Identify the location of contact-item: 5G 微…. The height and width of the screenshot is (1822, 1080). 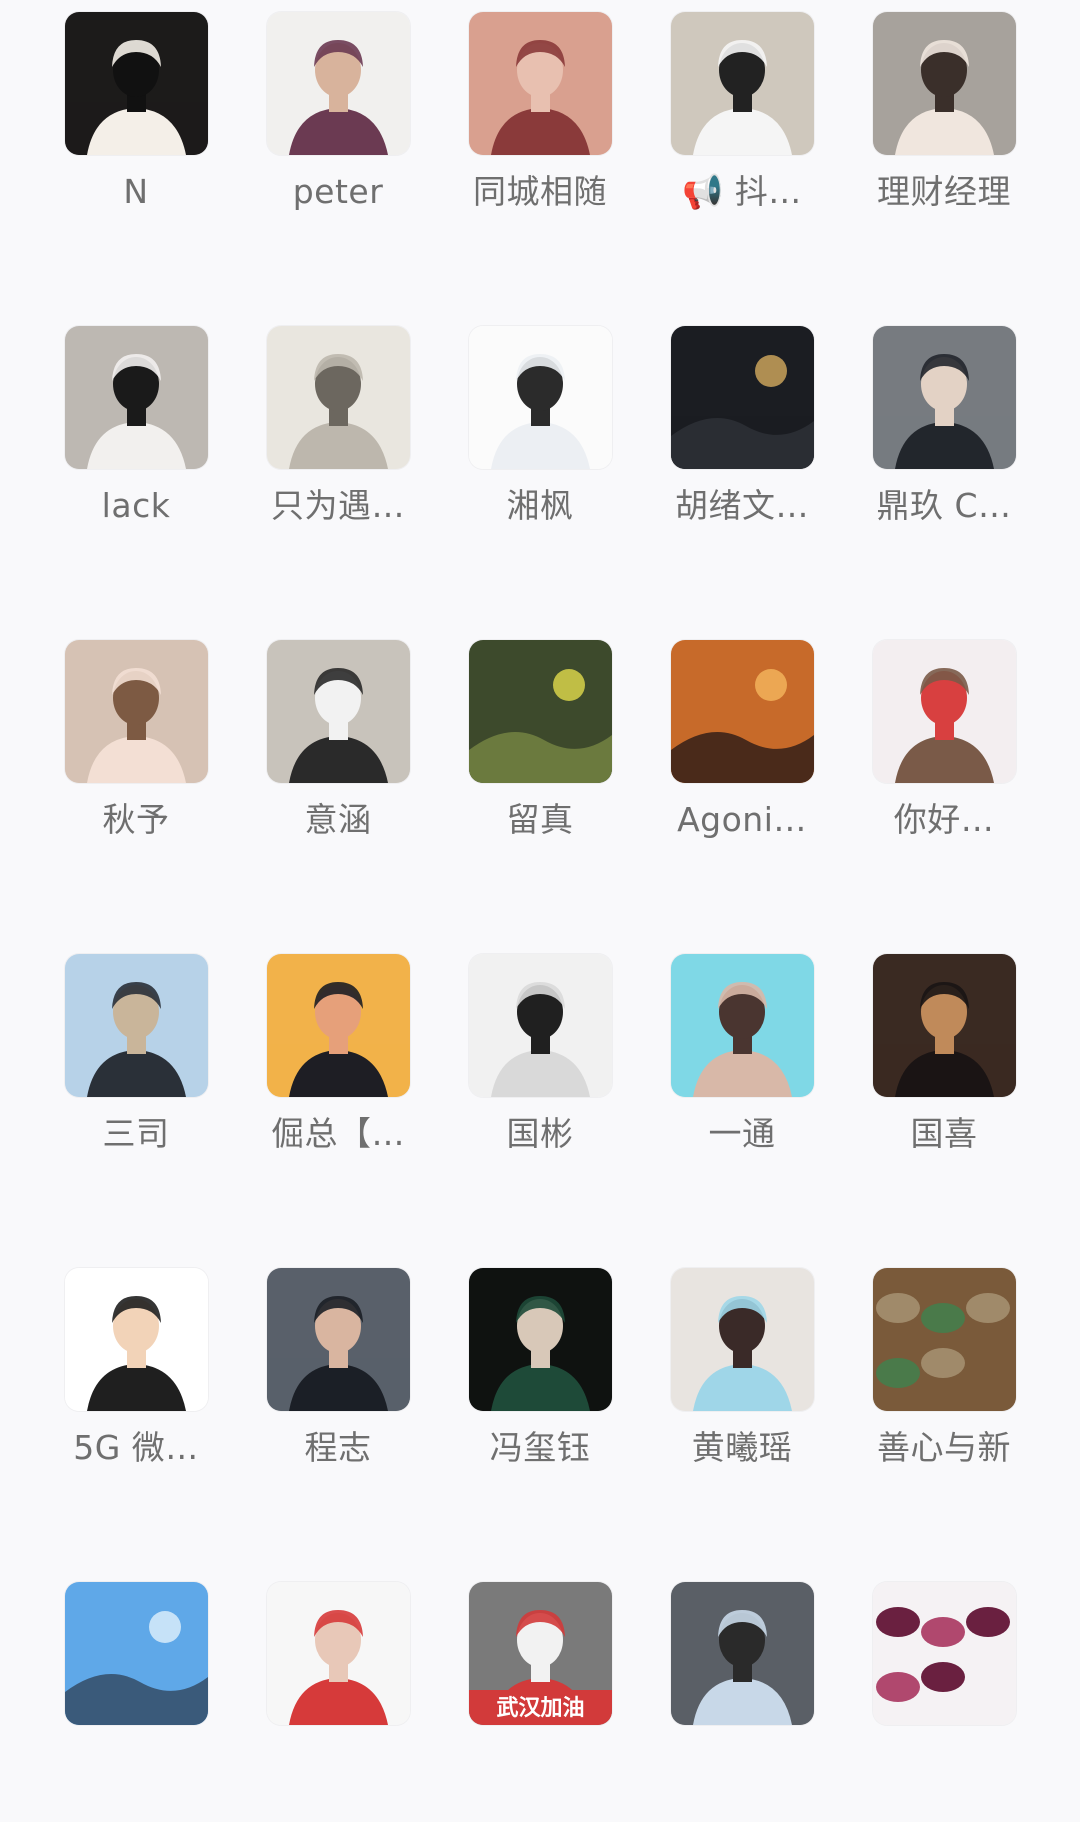
(136, 1388).